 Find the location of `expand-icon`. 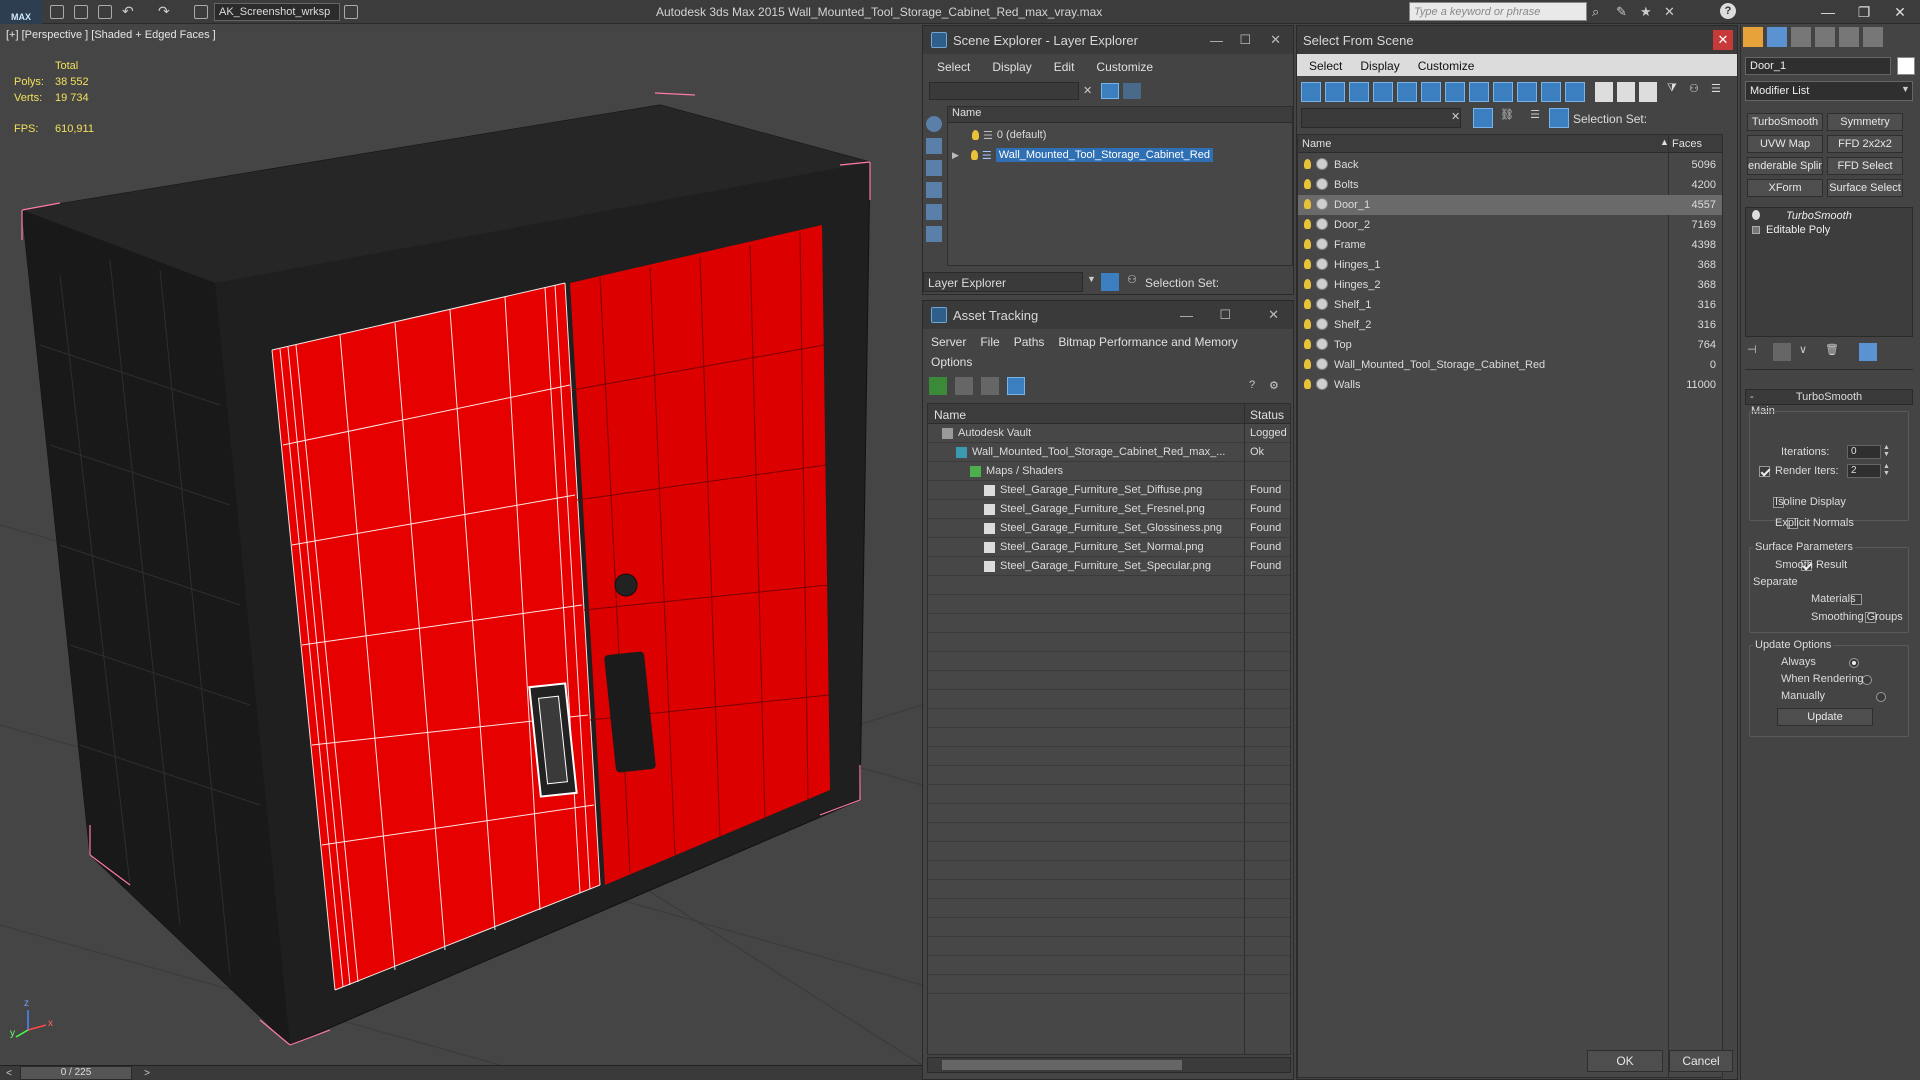

expand-icon is located at coordinates (1756, 230).